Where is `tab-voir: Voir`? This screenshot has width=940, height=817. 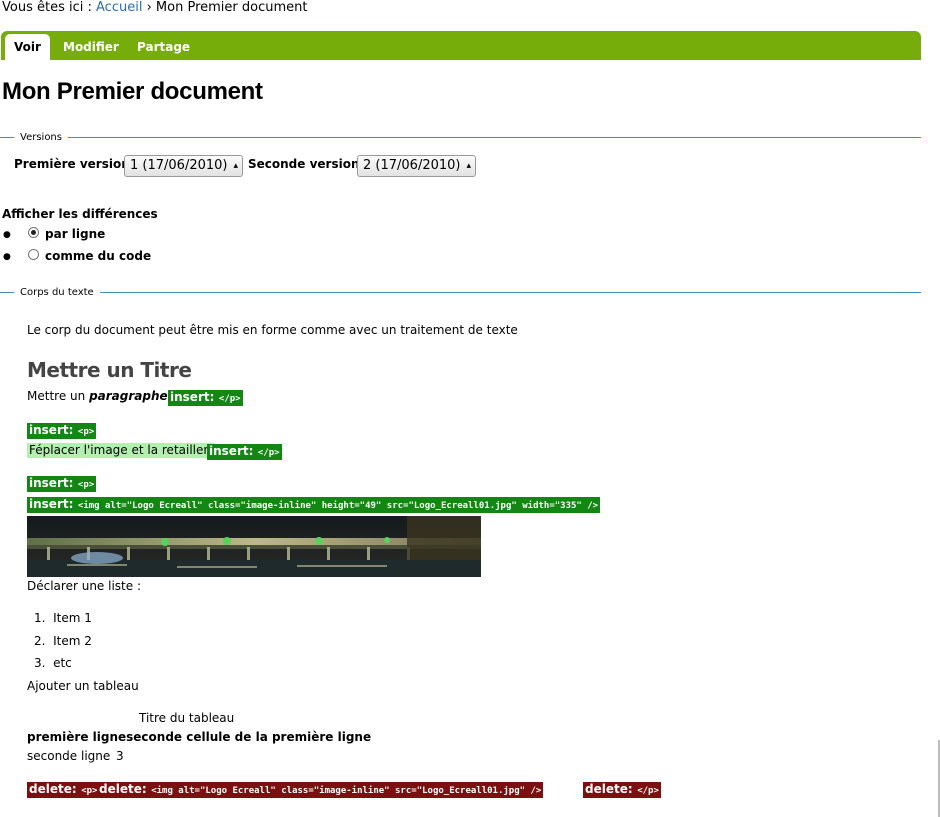
tab-voir: Voir is located at coordinates (27, 47).